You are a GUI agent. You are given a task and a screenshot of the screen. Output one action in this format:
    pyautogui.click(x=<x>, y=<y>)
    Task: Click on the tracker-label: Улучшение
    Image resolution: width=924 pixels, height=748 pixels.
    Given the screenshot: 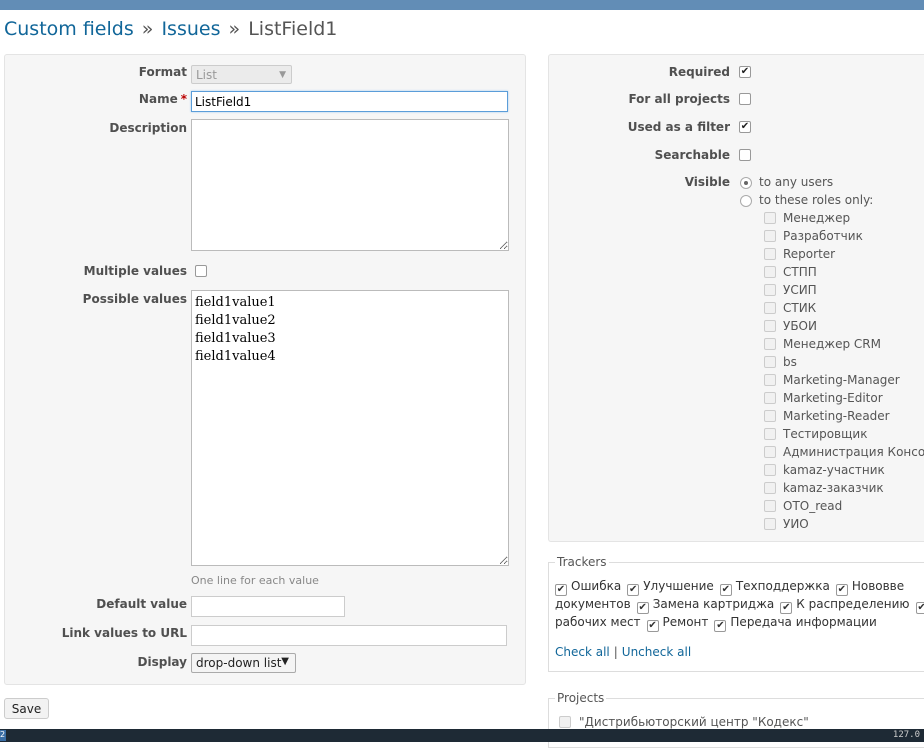 What is the action you would take?
    pyautogui.click(x=678, y=586)
    